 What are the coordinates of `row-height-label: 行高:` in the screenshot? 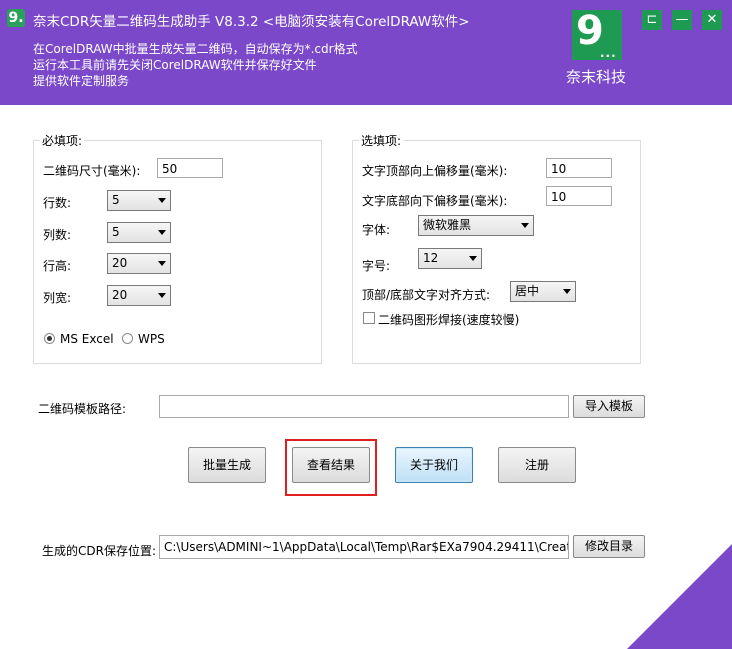 It's located at (57, 266).